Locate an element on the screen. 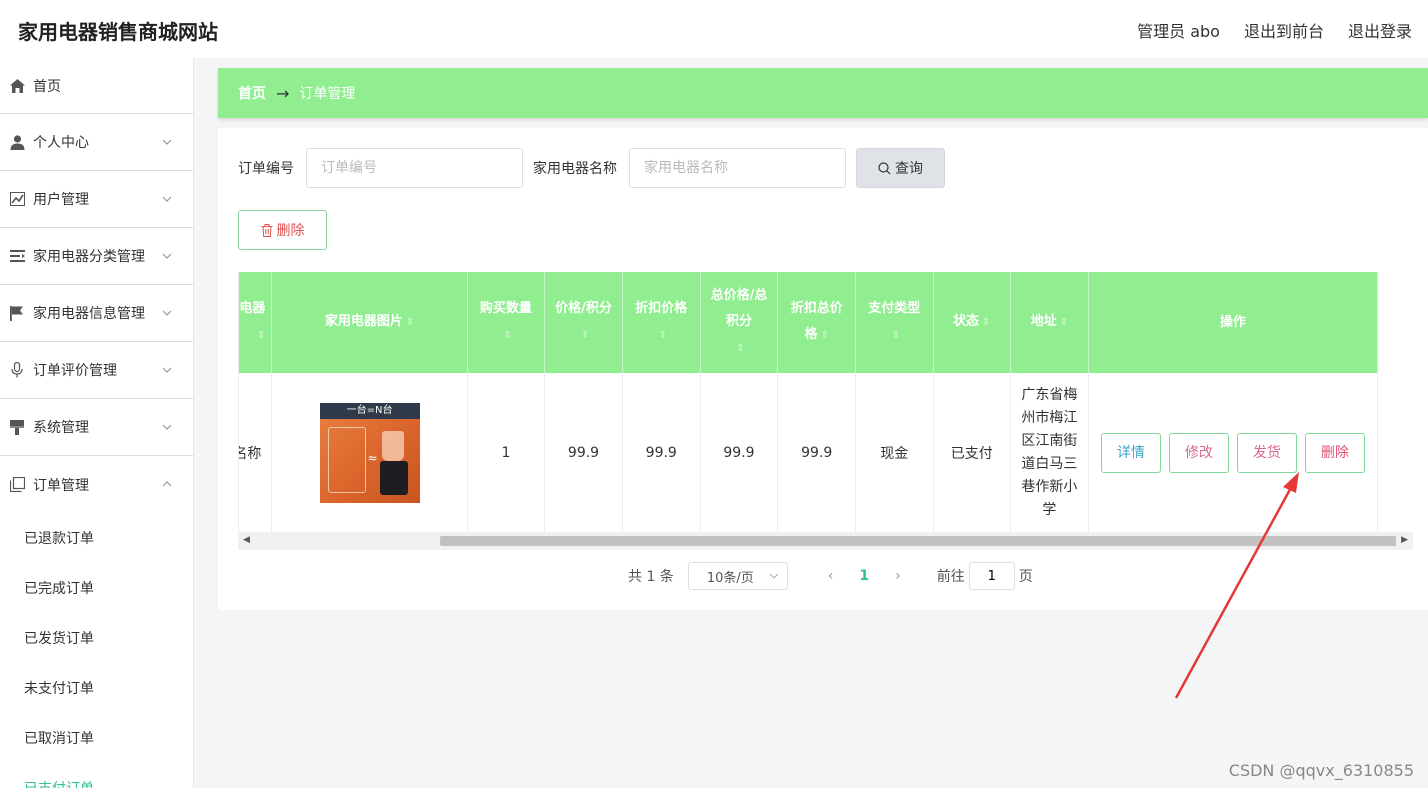 The height and width of the screenshot is (788, 1428). watermark: CSDN @qqvx_6310855 is located at coordinates (1321, 770).